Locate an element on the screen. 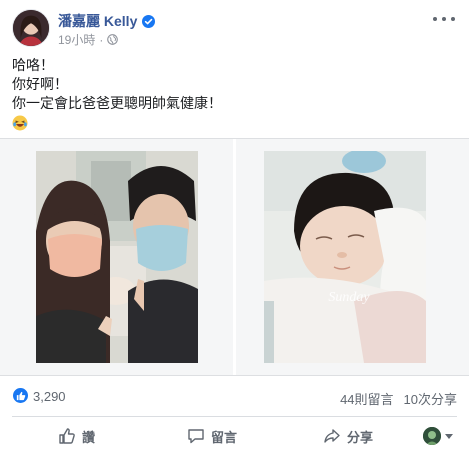 The height and width of the screenshot is (450, 469). comment-label: 留言 is located at coordinates (224, 437).